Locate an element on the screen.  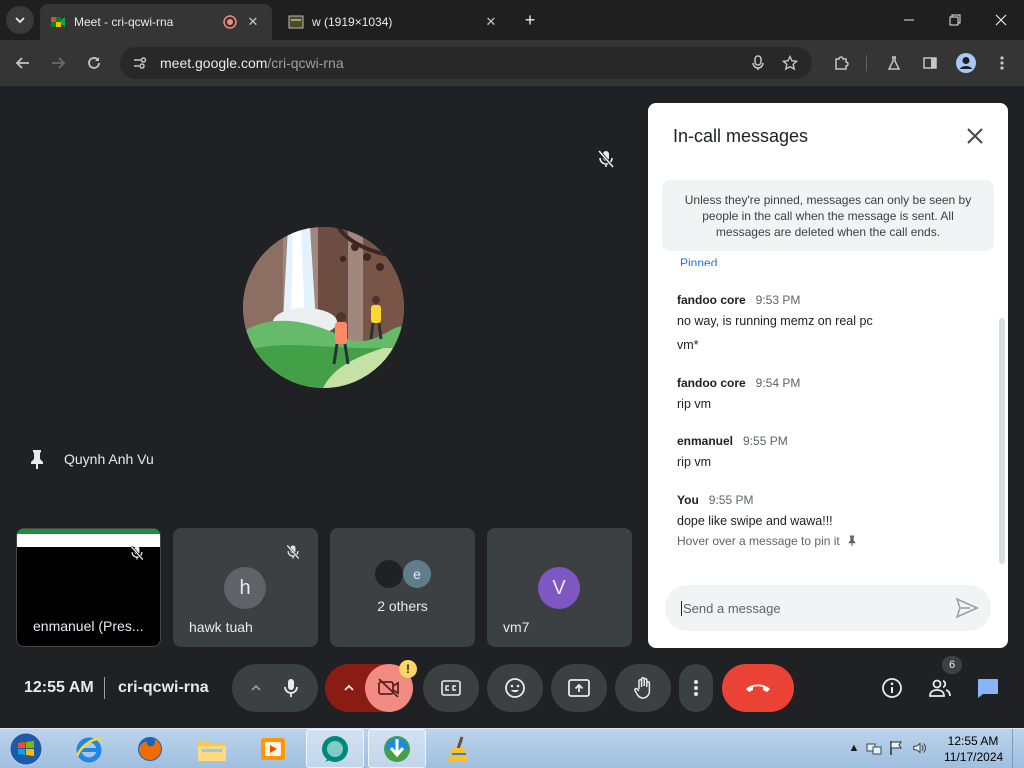
people-count-badge: 6 is located at coordinates (952, 665).